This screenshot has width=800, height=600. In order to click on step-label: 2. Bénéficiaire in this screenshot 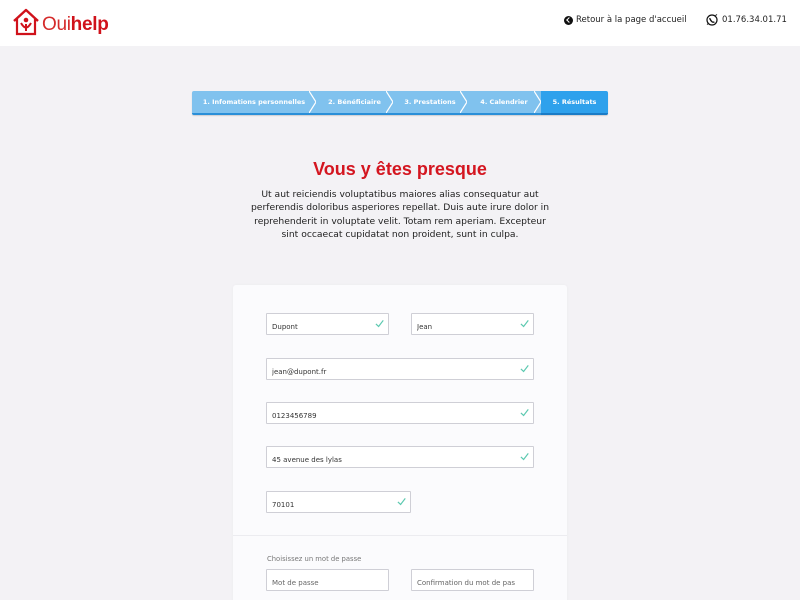, I will do `click(354, 102)`.